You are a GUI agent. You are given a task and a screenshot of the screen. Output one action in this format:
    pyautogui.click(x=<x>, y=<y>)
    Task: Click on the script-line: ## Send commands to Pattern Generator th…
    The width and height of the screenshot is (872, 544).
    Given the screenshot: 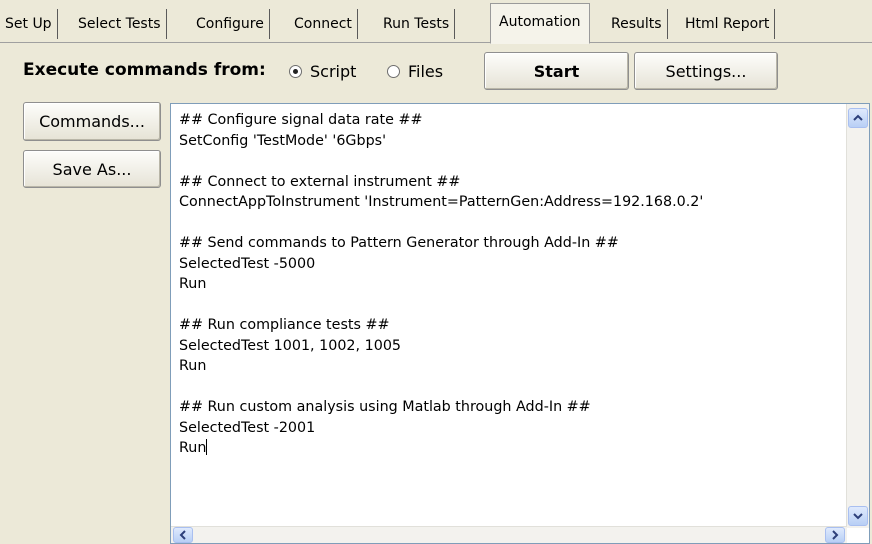 What is the action you would take?
    pyautogui.click(x=399, y=243)
    